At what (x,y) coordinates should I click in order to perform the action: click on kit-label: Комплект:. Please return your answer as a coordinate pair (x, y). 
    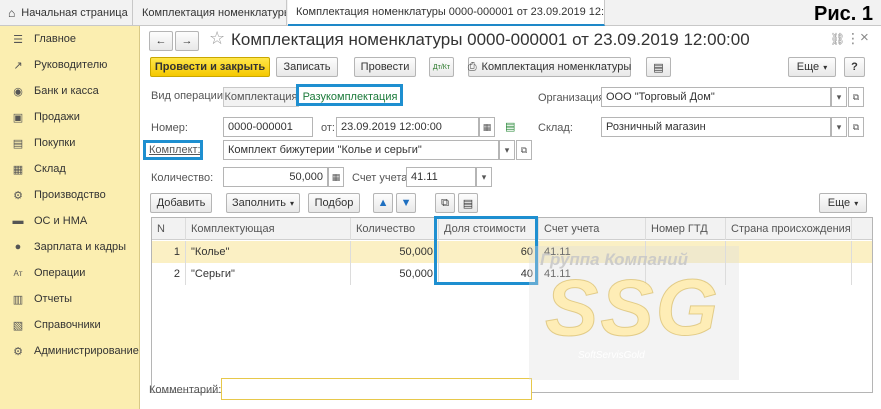
    Looking at the image, I should click on (175, 150).